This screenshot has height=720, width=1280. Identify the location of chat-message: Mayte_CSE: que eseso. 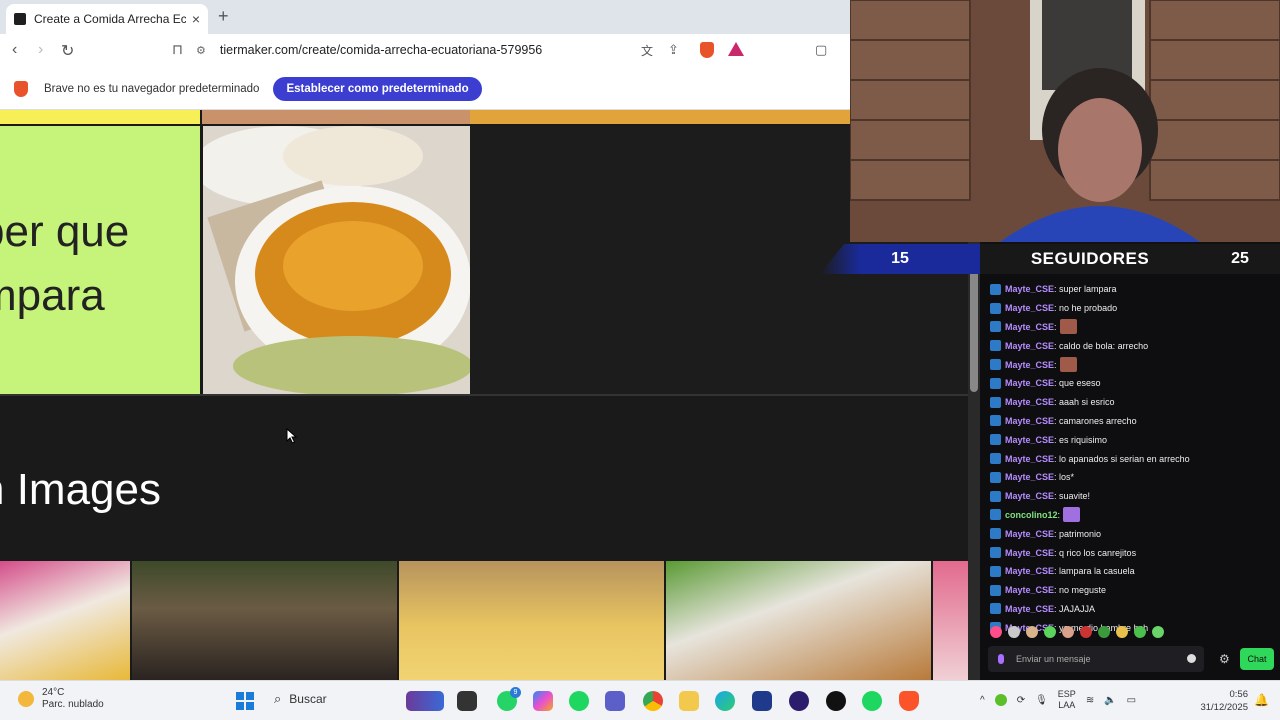
(1135, 383).